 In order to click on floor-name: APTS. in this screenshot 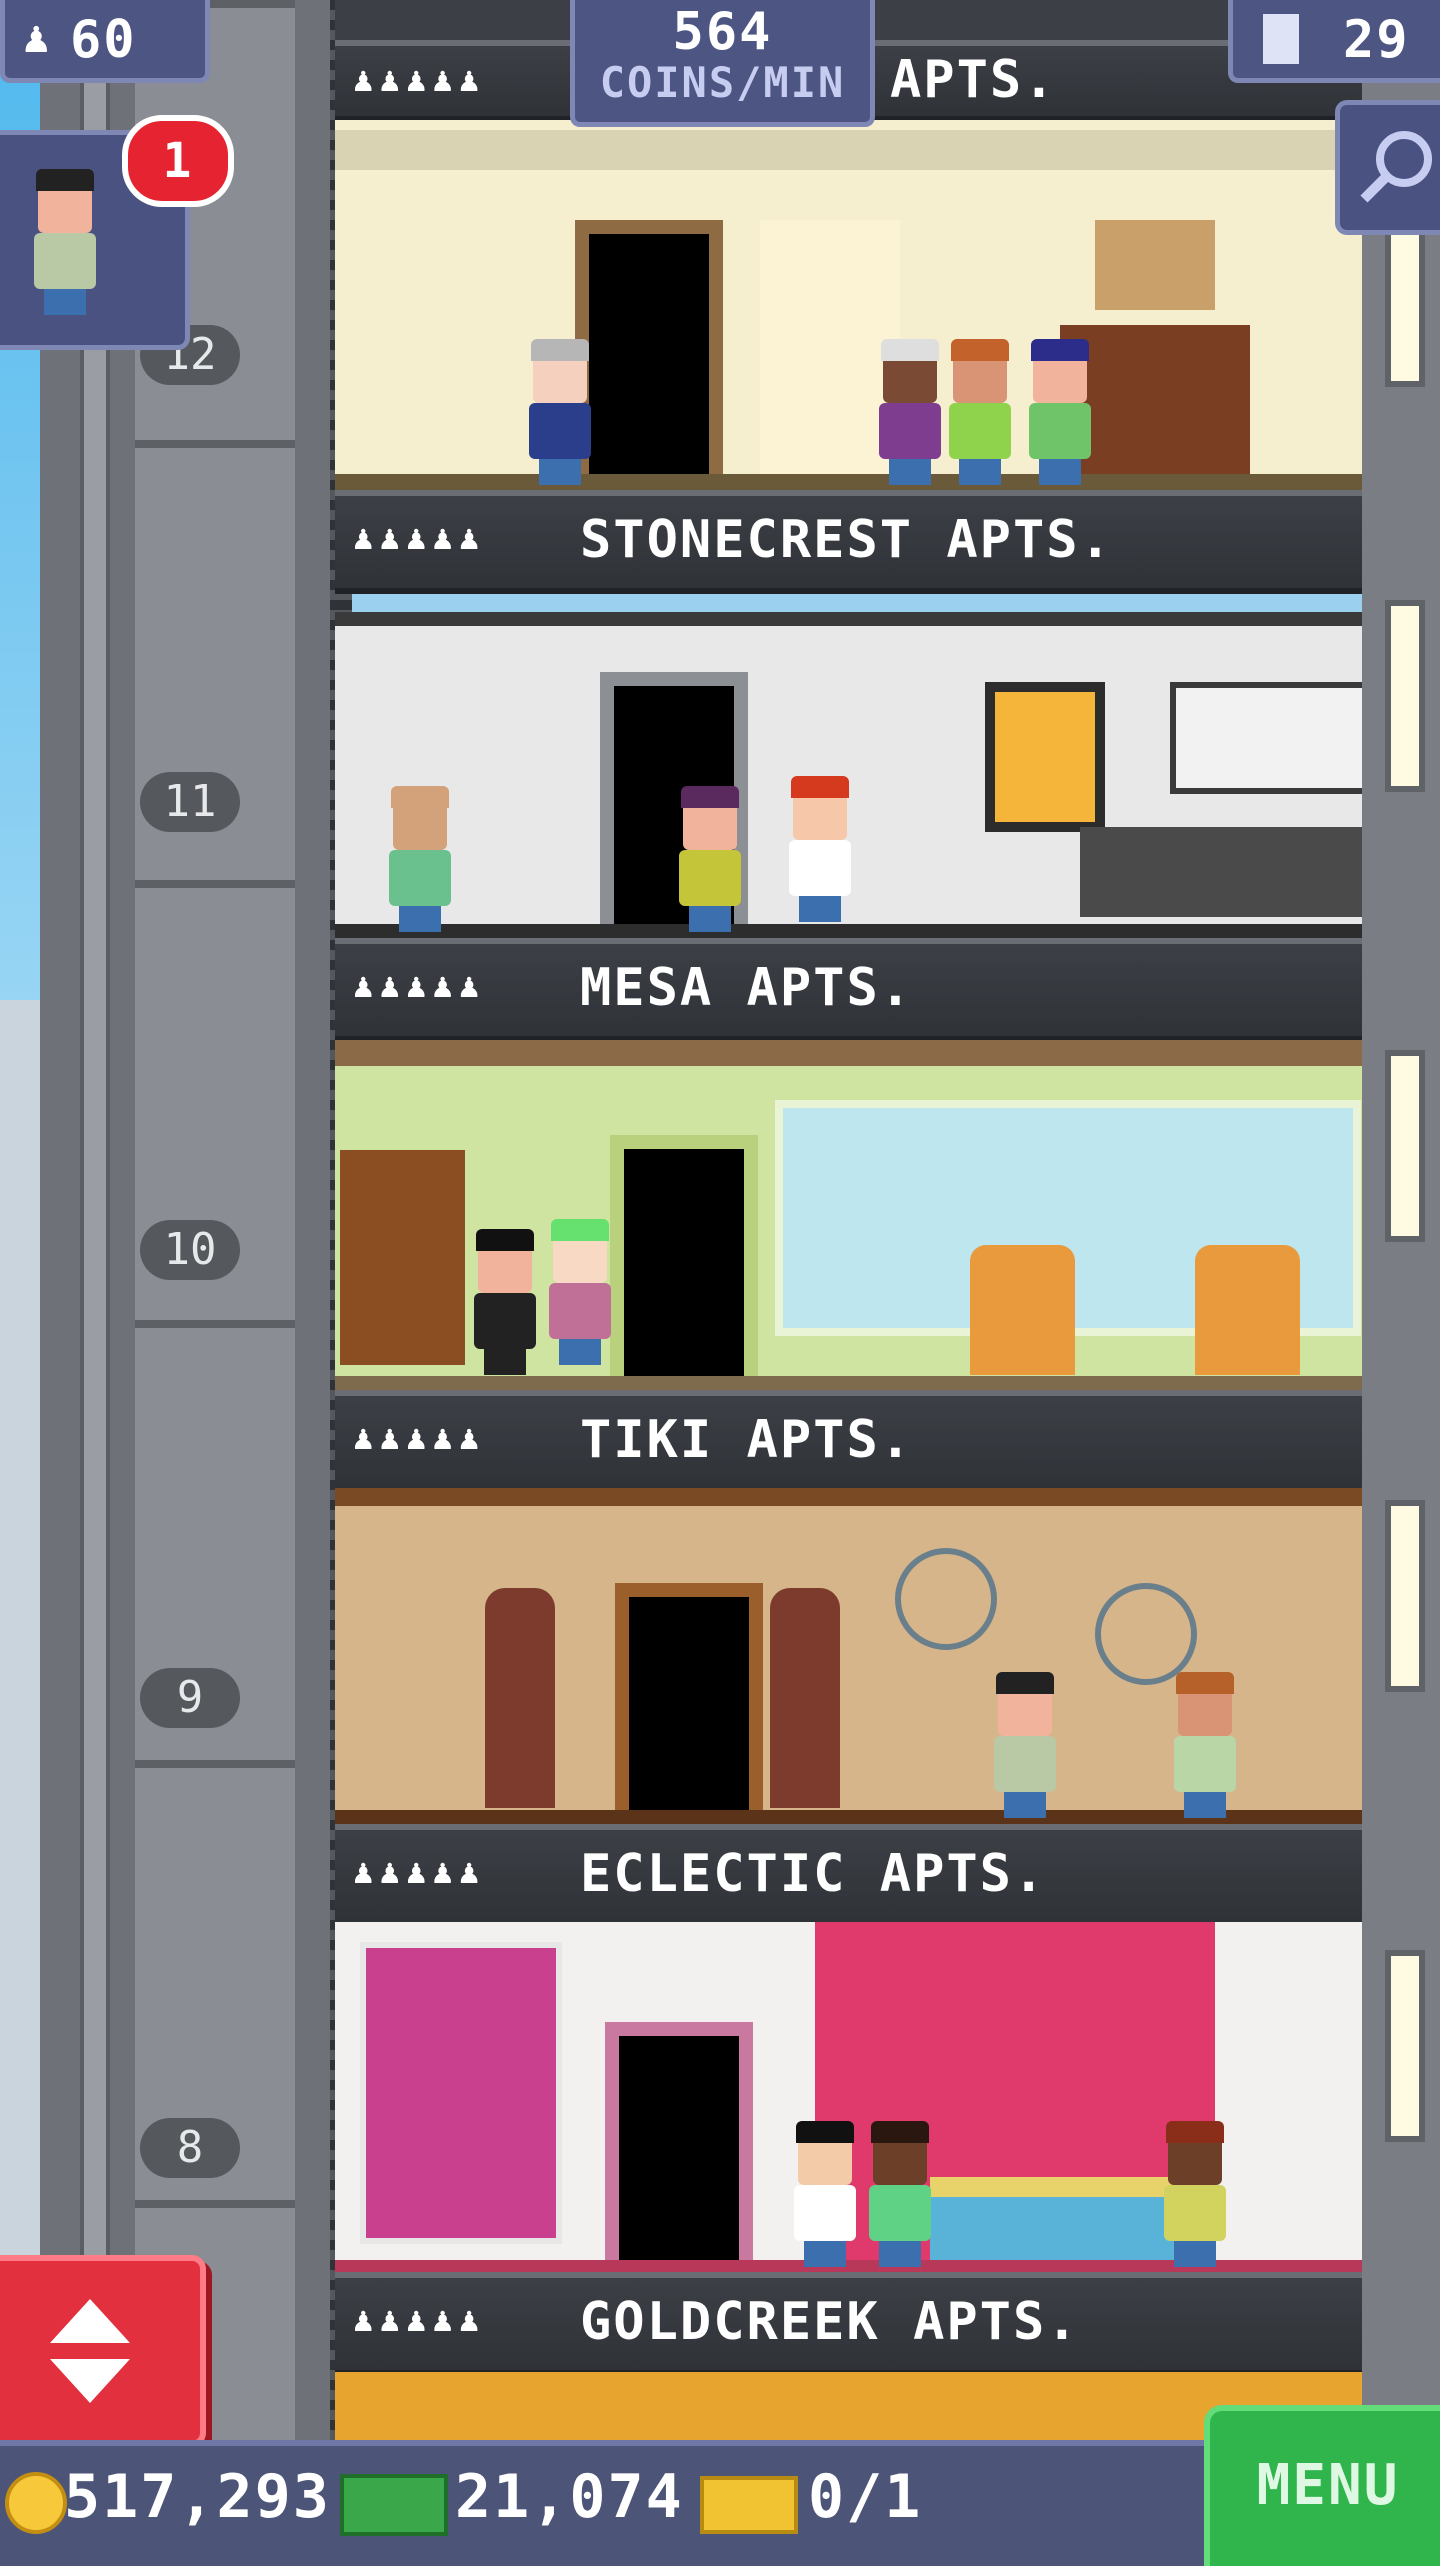, I will do `click(973, 80)`.